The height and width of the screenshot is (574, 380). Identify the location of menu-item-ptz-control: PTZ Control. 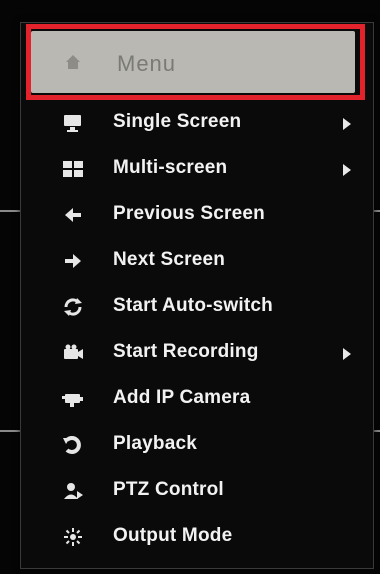
(196, 491).